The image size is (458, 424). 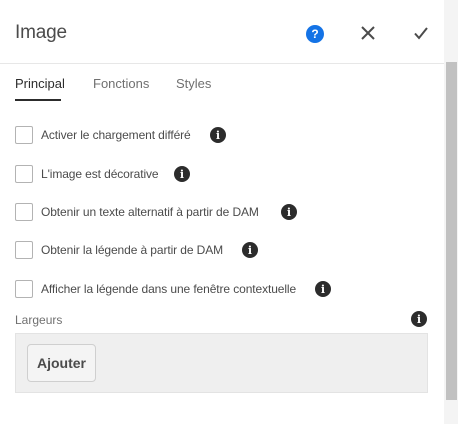 What do you see at coordinates (368, 33) in the screenshot?
I see `close-icon` at bounding box center [368, 33].